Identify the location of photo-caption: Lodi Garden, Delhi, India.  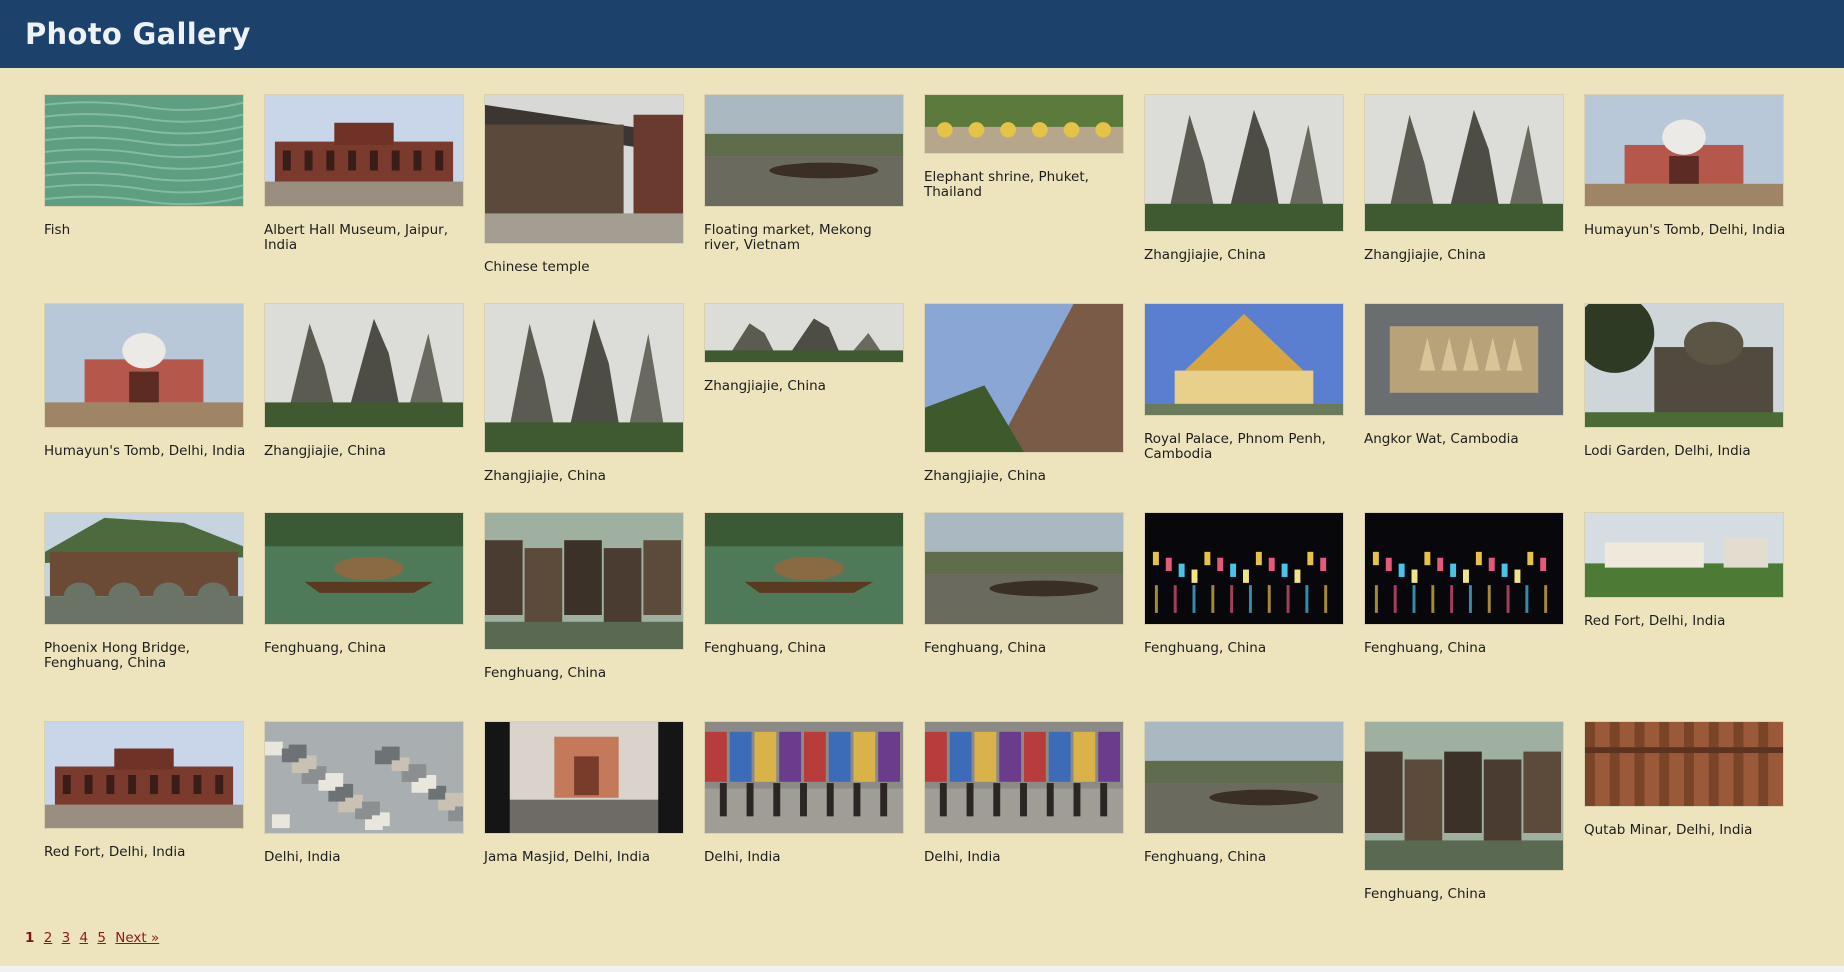
(1667, 451).